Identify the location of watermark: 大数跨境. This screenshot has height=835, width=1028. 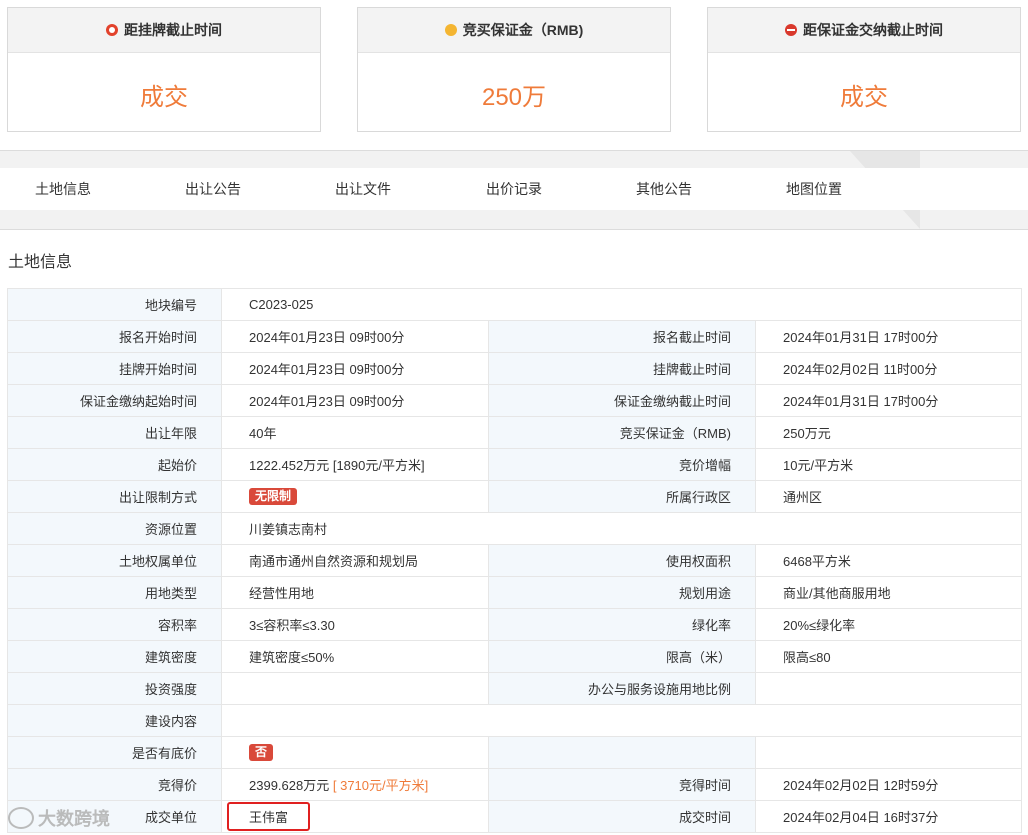
(59, 818).